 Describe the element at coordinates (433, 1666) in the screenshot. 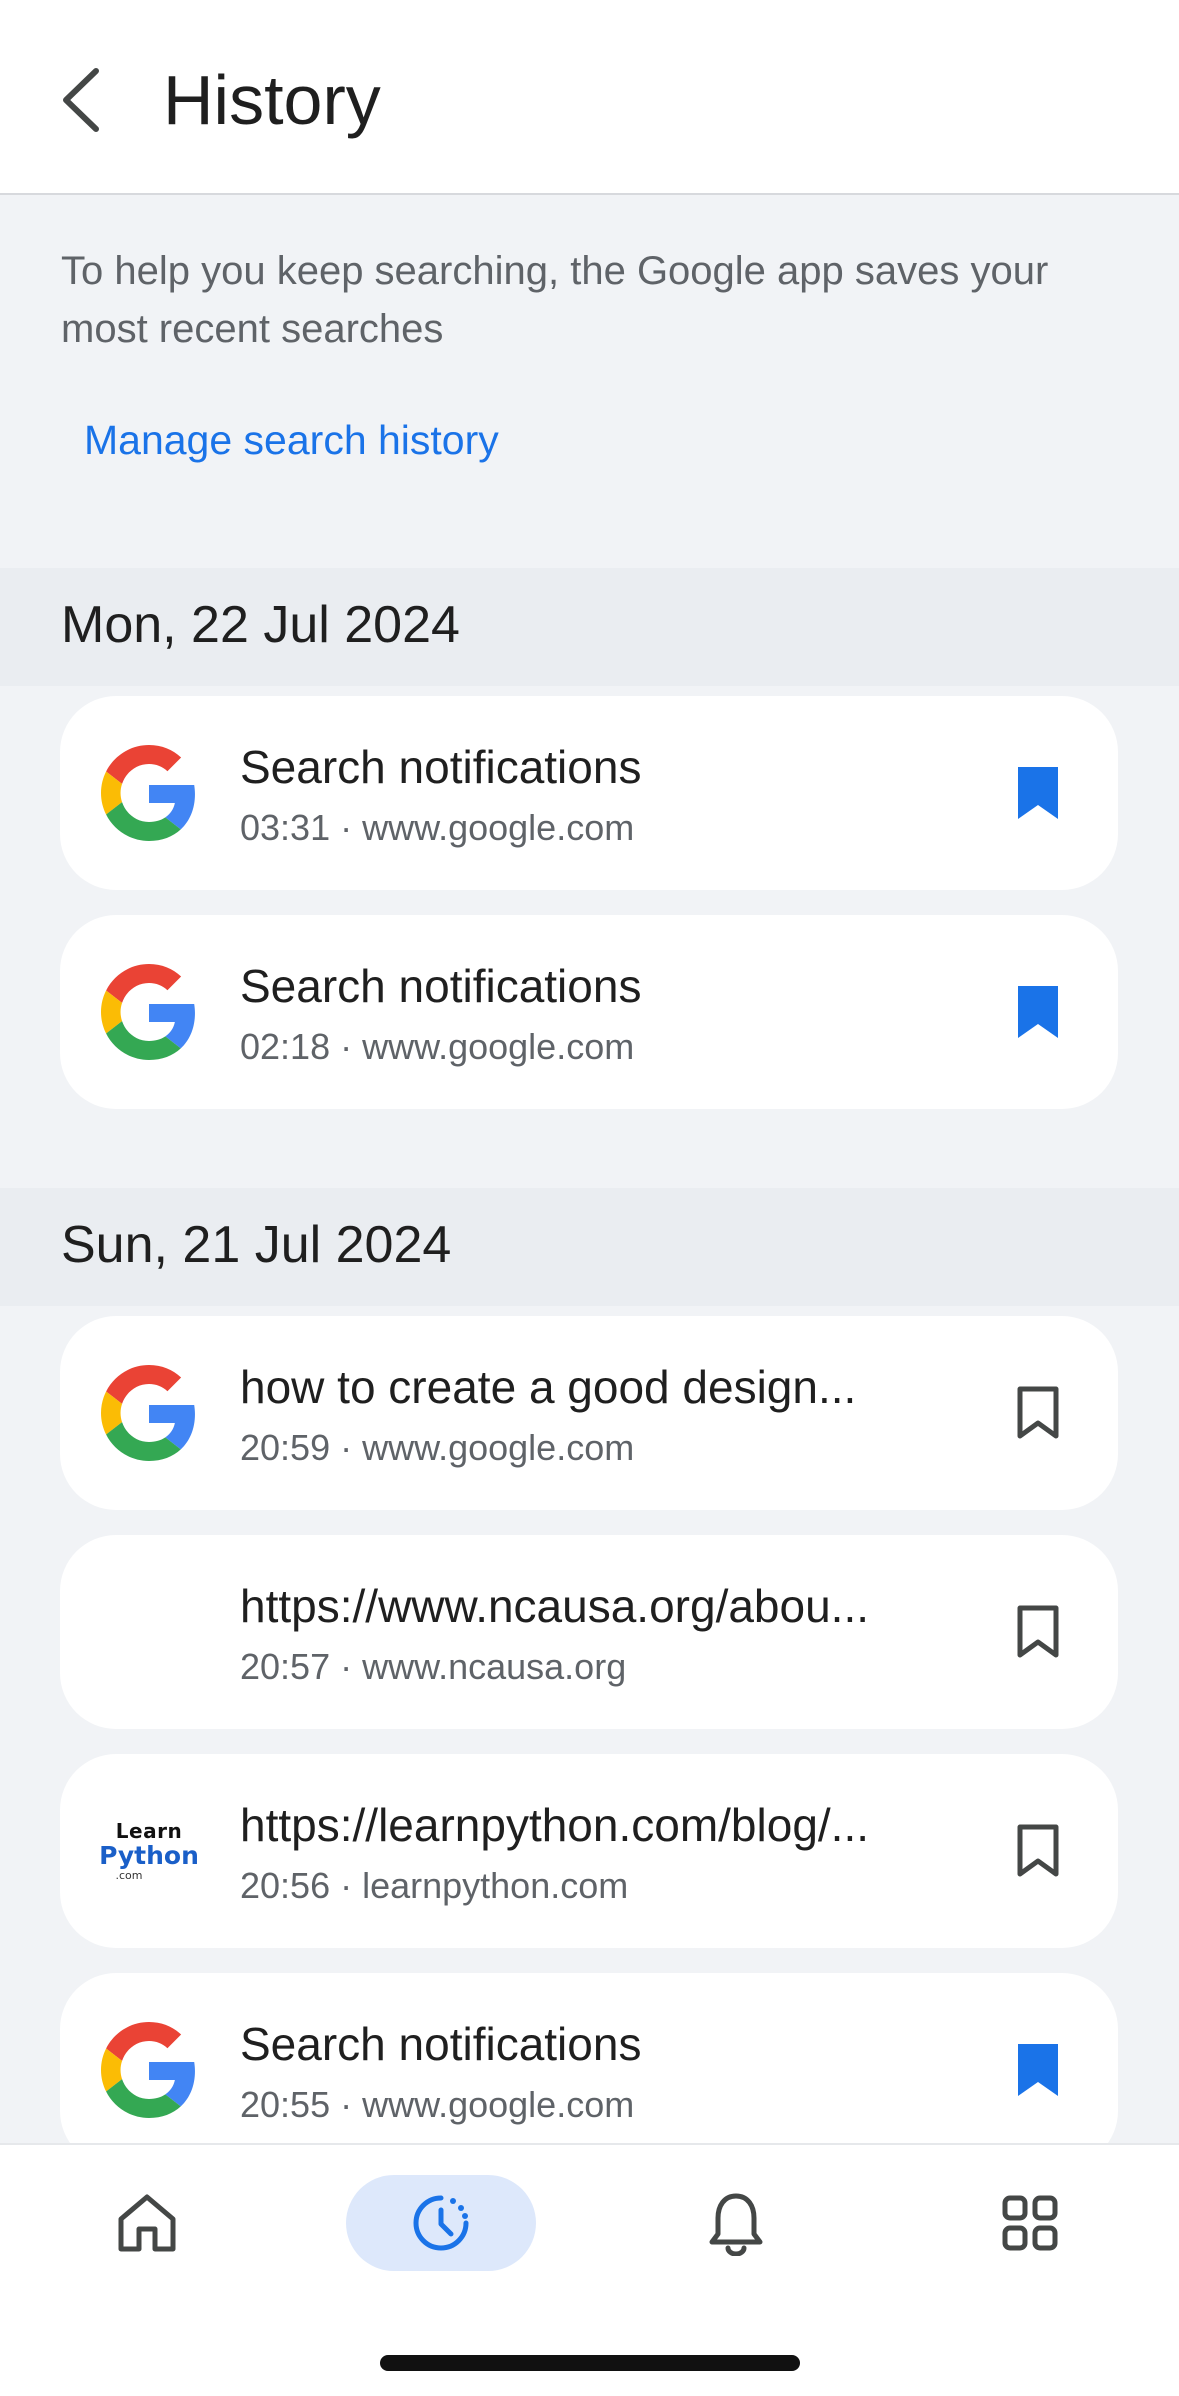

I see `item-time-domain: 20:57 · www.ncausa.org` at that location.